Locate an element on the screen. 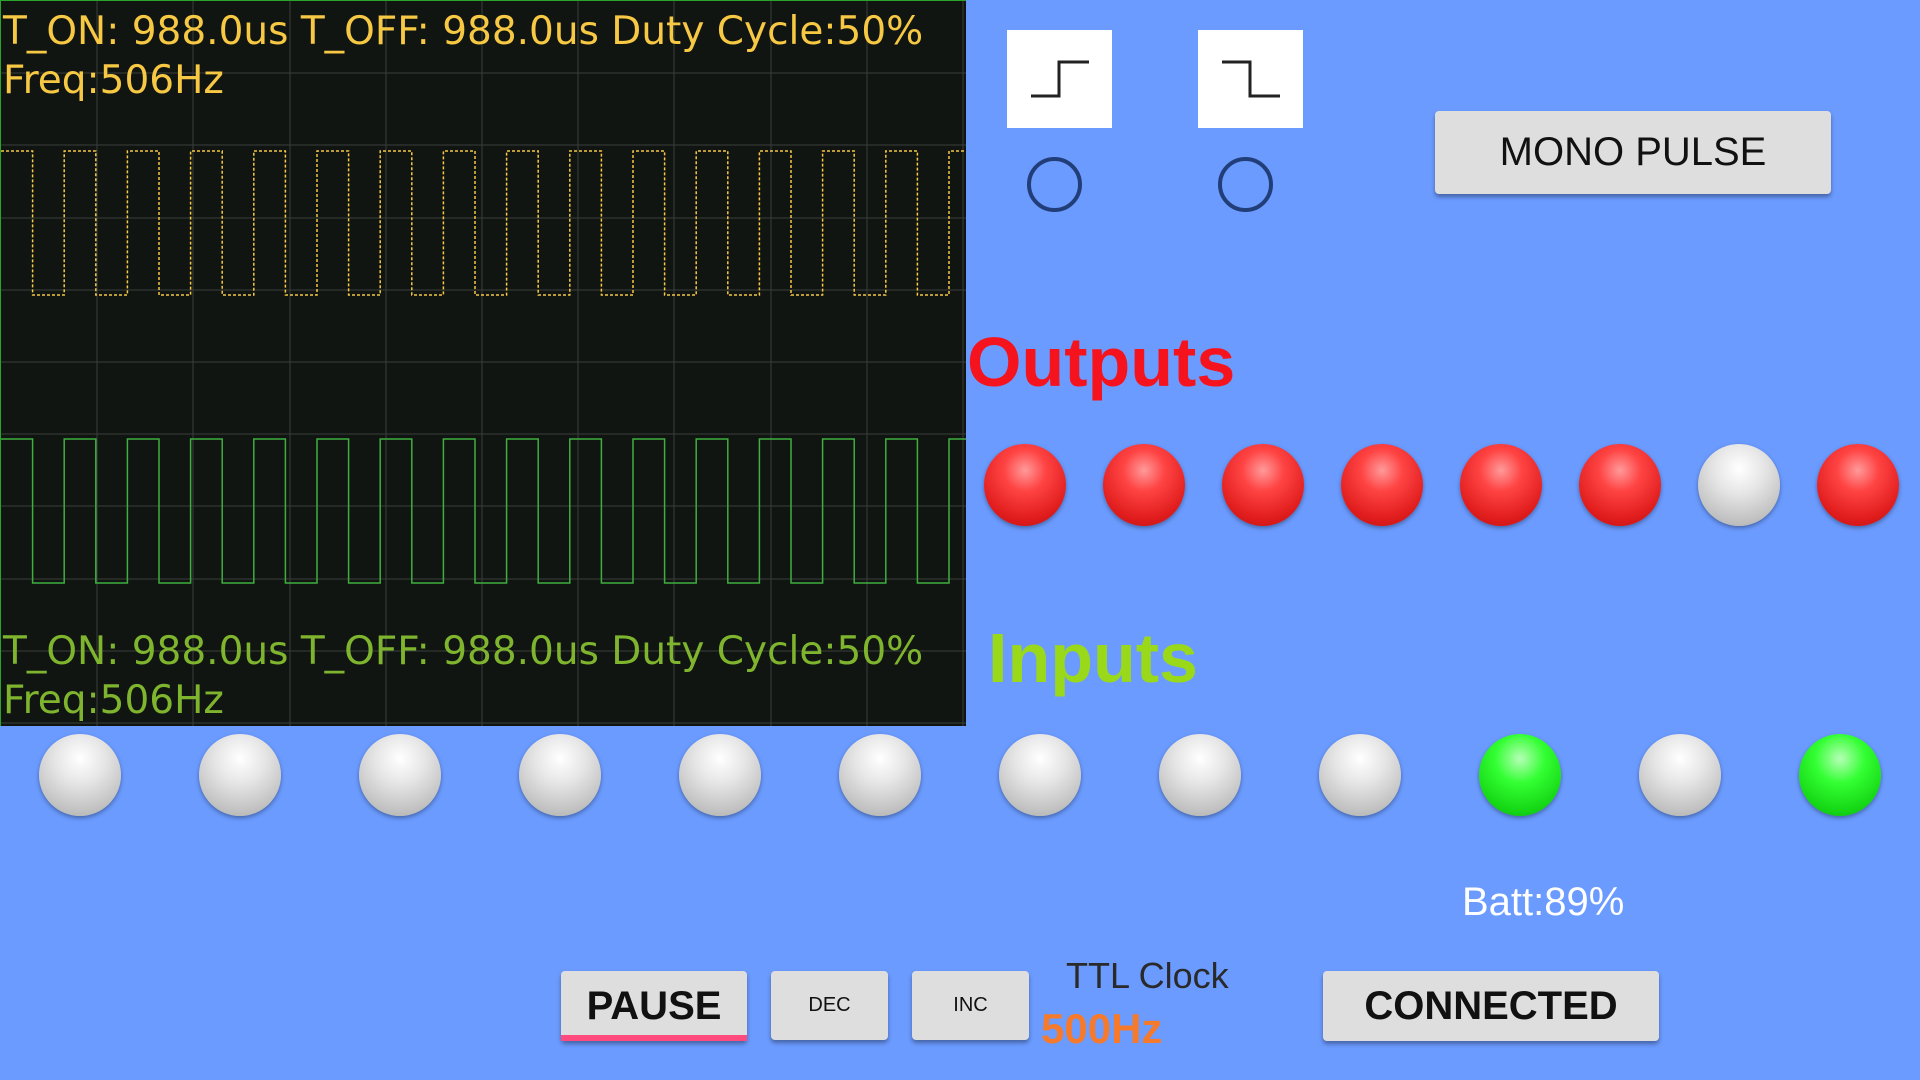  falling-edge-radio is located at coordinates (1245, 184).